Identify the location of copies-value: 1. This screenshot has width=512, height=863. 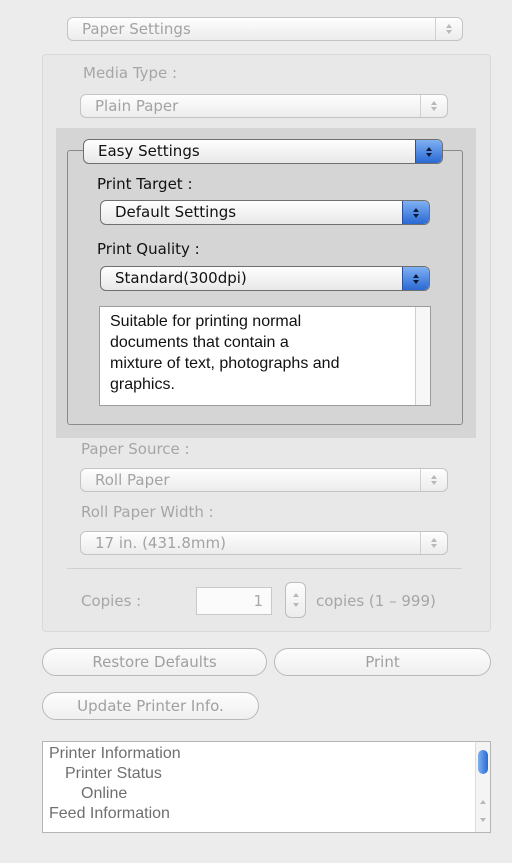
(258, 601).